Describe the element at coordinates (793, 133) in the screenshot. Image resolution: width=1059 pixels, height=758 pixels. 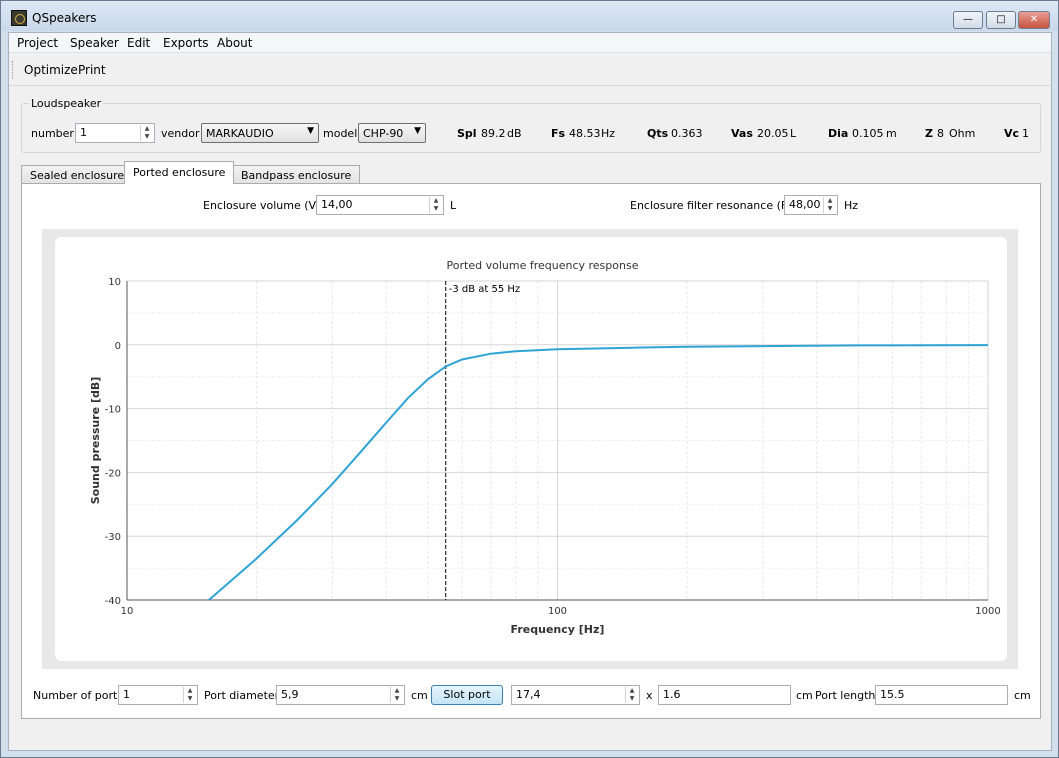
I see `vas-unit: L` at that location.